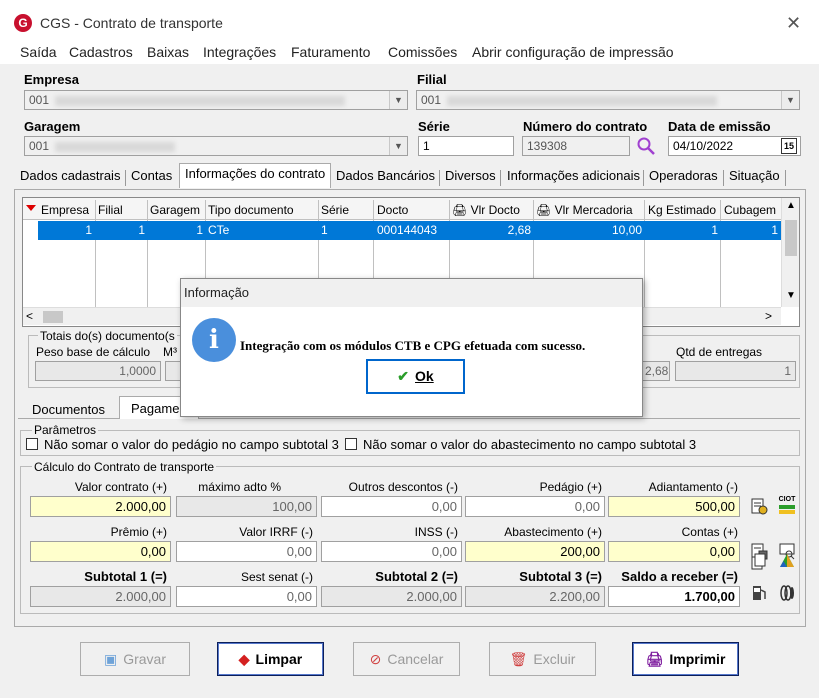  I want to click on valor-contrato-input: 2.000,00, so click(100, 506).